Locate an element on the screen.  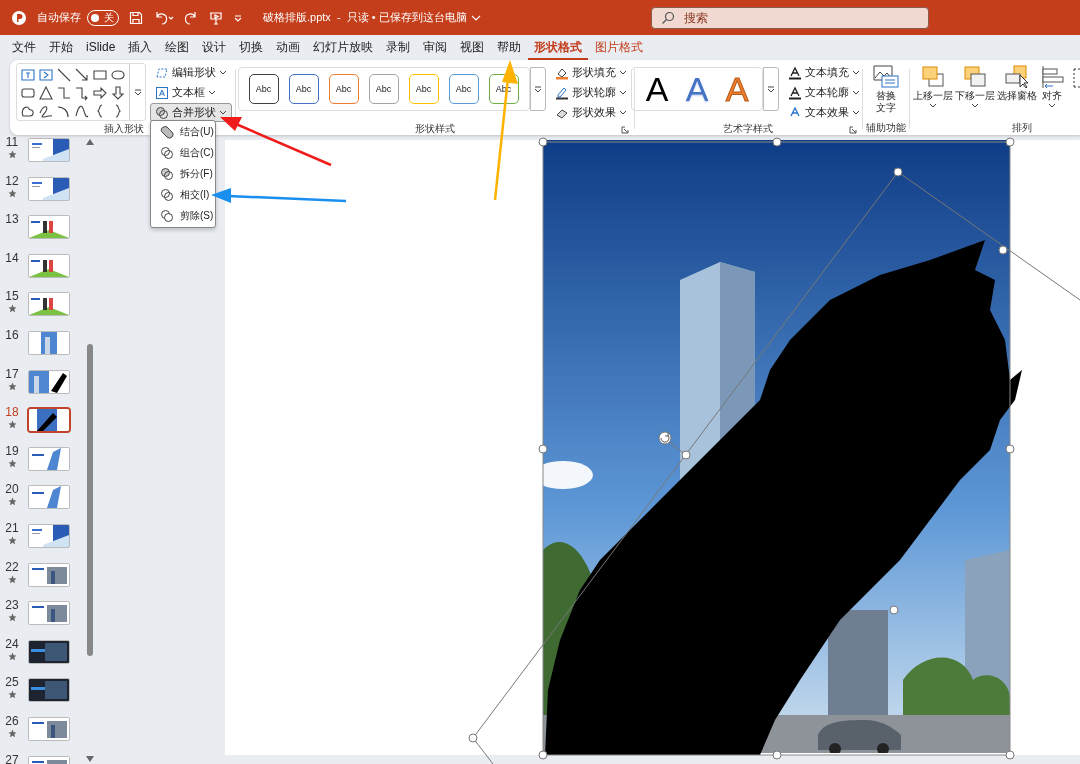
presentation-icon is located at coordinates (216, 17).